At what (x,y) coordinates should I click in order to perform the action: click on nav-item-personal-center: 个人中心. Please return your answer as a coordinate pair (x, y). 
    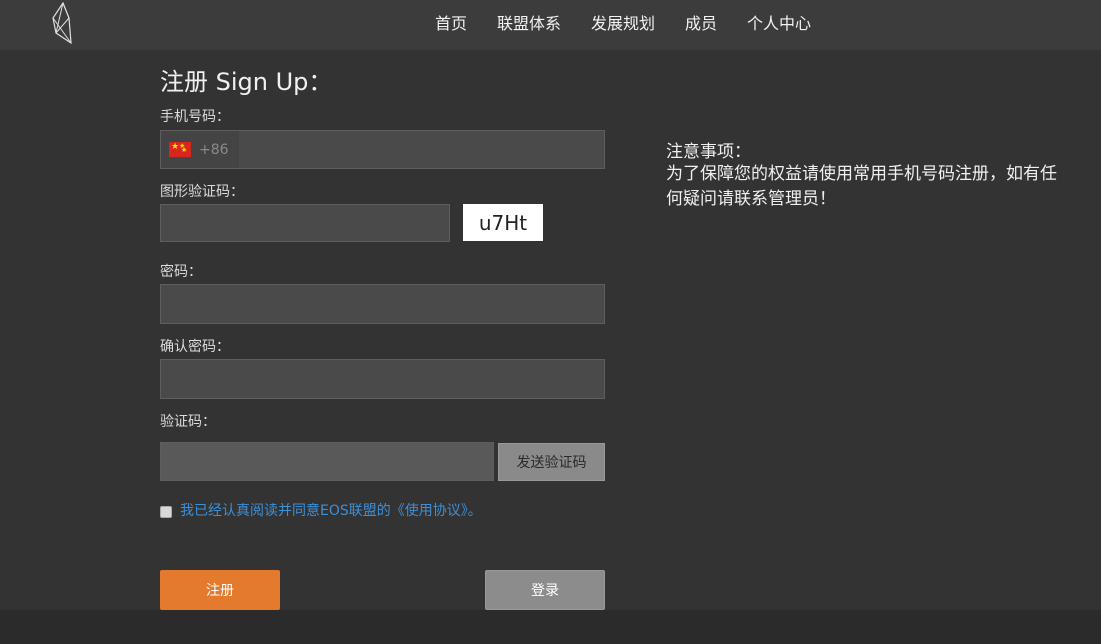
    Looking at the image, I should click on (779, 22).